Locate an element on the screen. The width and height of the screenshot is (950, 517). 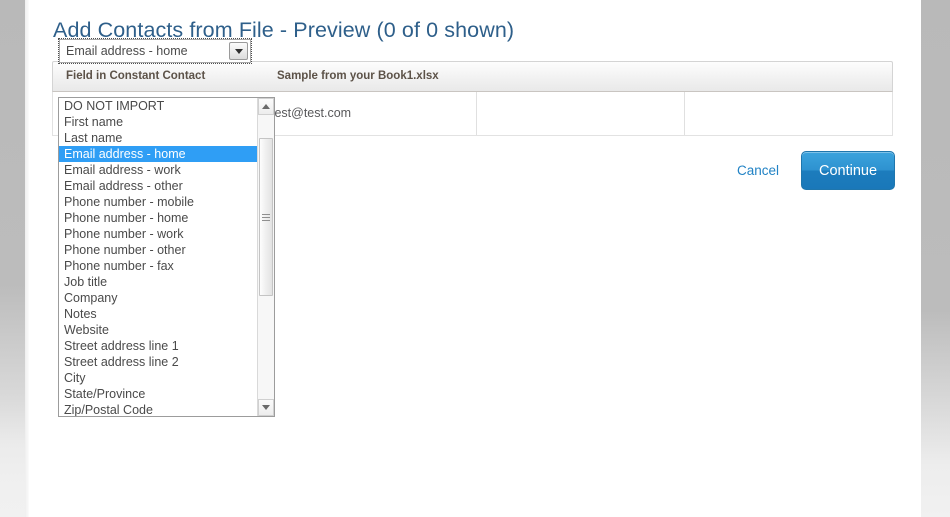
dropdown-option: Last name is located at coordinates (158, 138).